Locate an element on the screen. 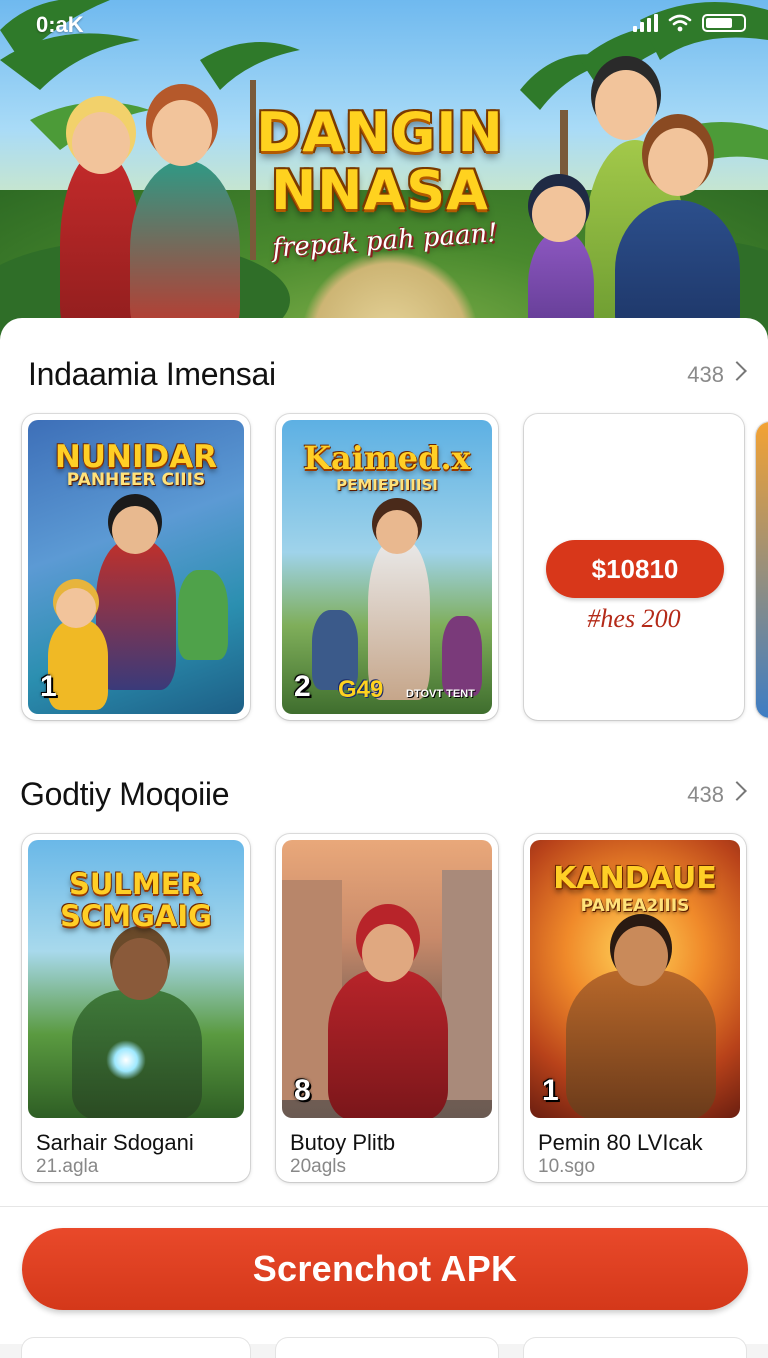 The image size is (768, 1358). signal-icon is located at coordinates (645, 23).